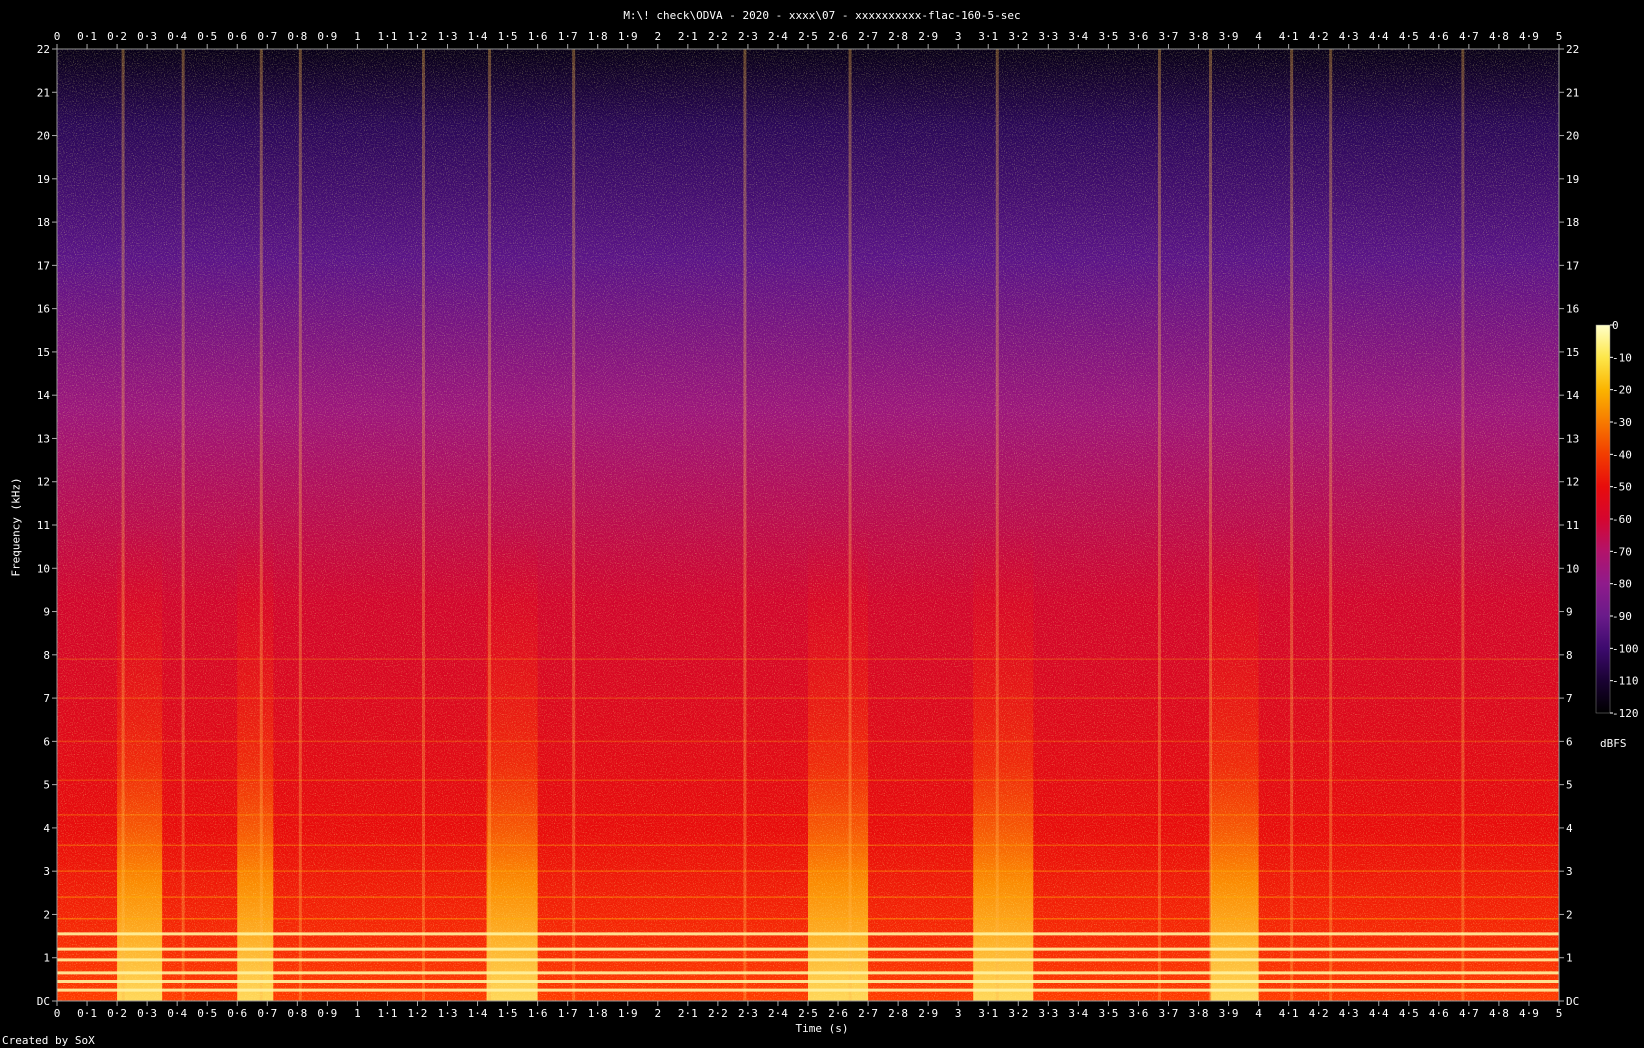 Image resolution: width=1644 pixels, height=1048 pixels. I want to click on x-tick-label-bottom: 1·8, so click(598, 1013).